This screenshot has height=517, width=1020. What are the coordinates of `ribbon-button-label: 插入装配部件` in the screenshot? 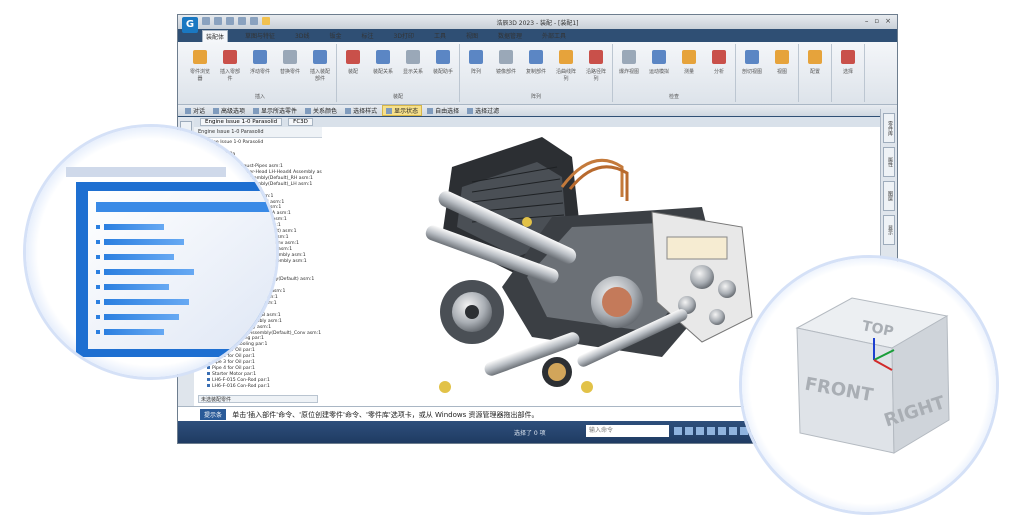 It's located at (319, 75).